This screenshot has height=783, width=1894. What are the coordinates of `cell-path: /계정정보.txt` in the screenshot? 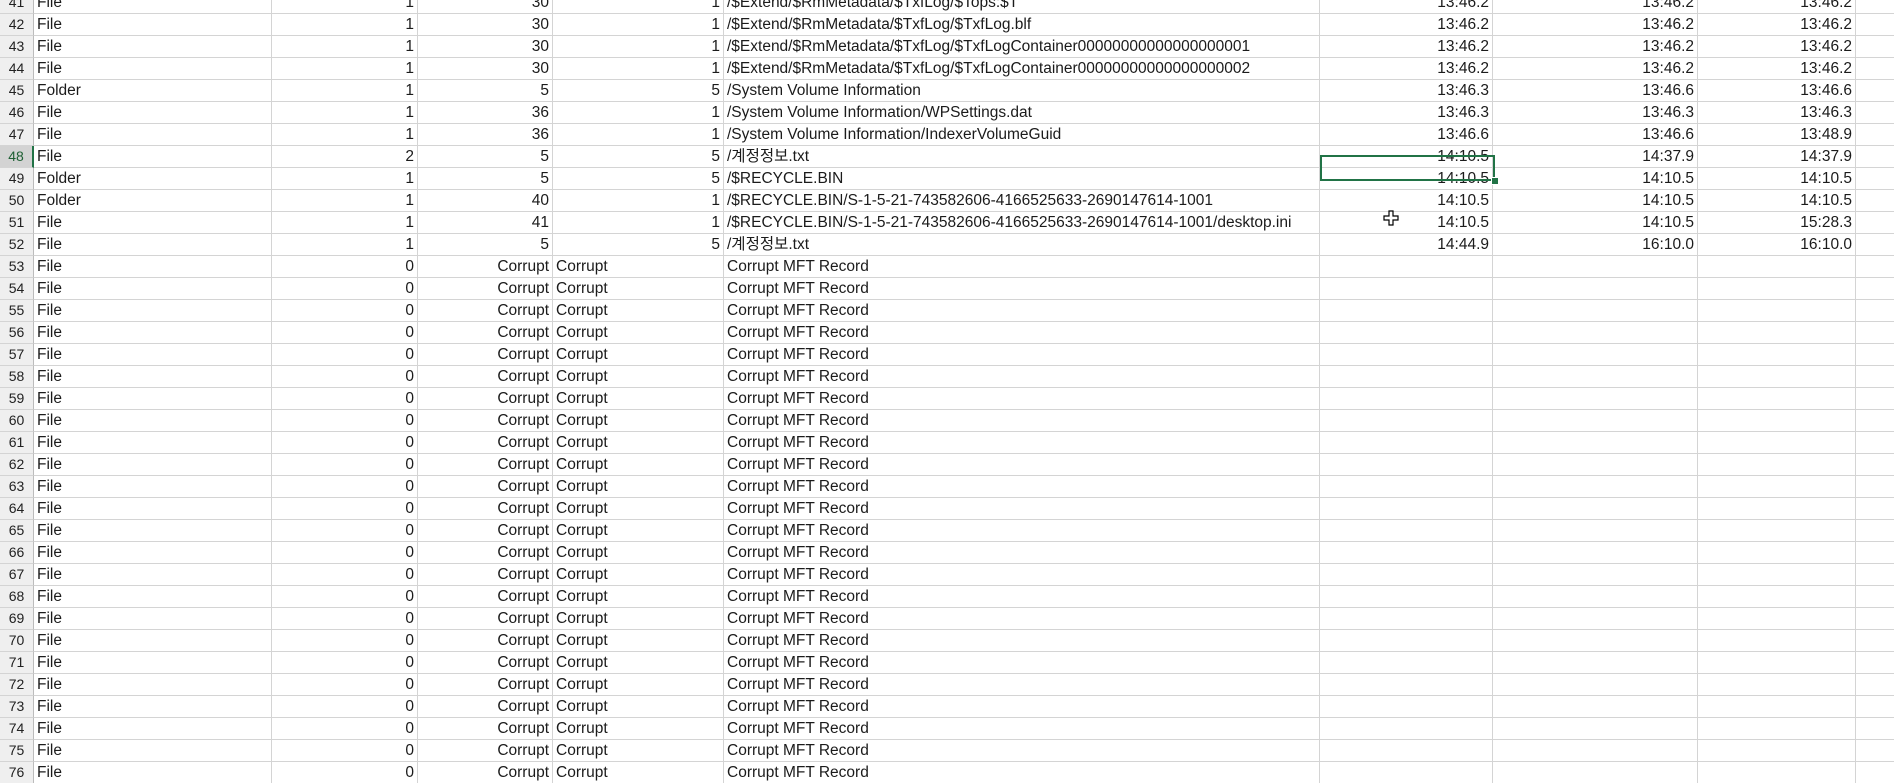 It's located at (1022, 245).